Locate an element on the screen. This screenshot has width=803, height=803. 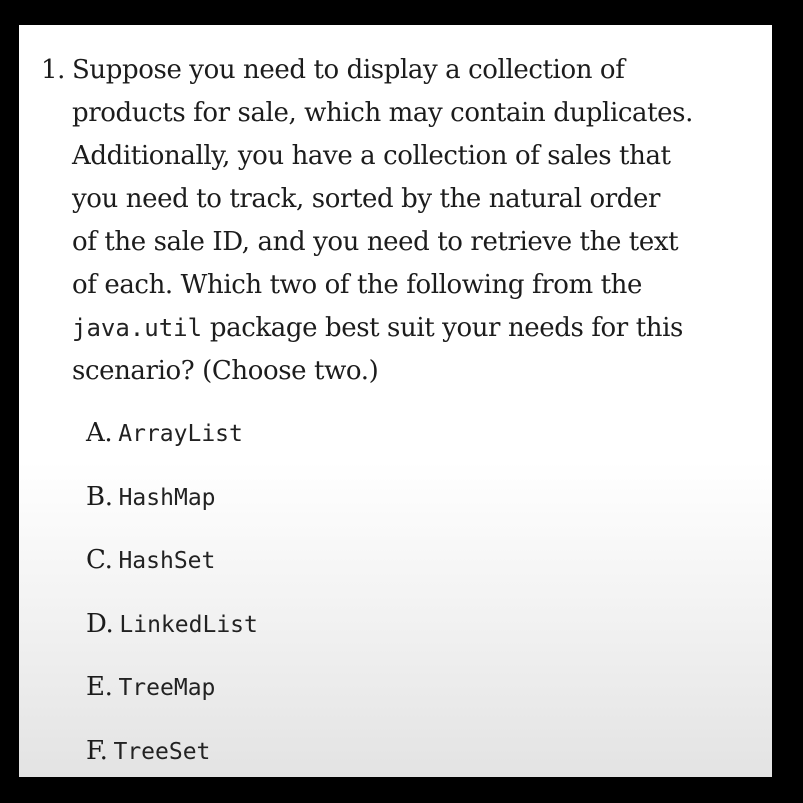
option-e: E. TreeMap is located at coordinates (172, 697).